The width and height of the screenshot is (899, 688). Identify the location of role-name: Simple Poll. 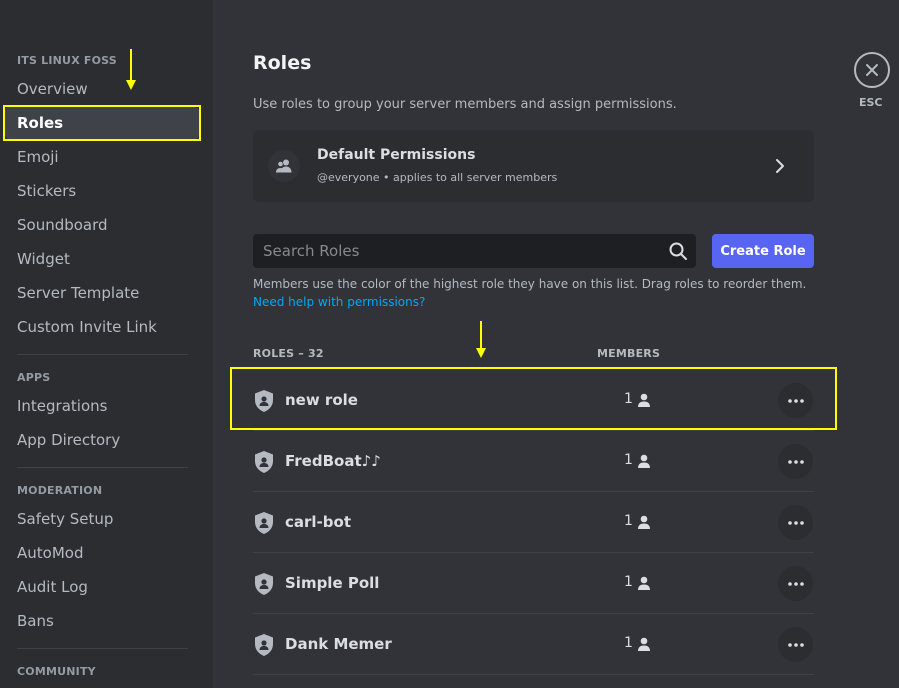
(332, 583).